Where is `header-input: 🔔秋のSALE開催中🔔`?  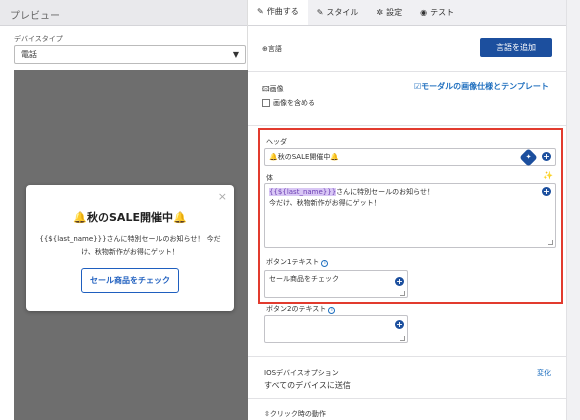
header-input: 🔔秋のSALE開催中🔔 is located at coordinates (410, 157).